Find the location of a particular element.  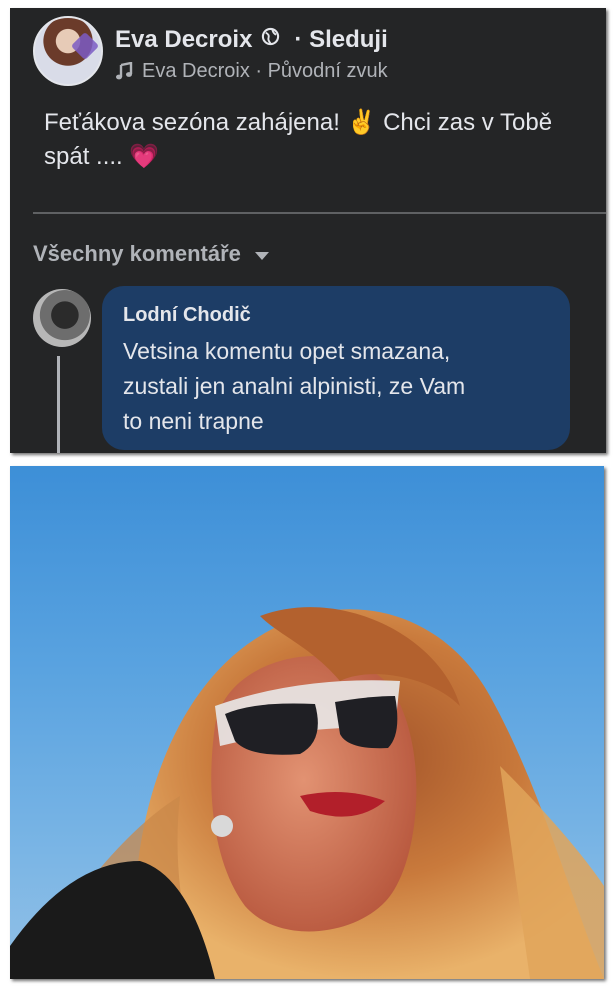

author-name: Eva Decroix is located at coordinates (183, 40).